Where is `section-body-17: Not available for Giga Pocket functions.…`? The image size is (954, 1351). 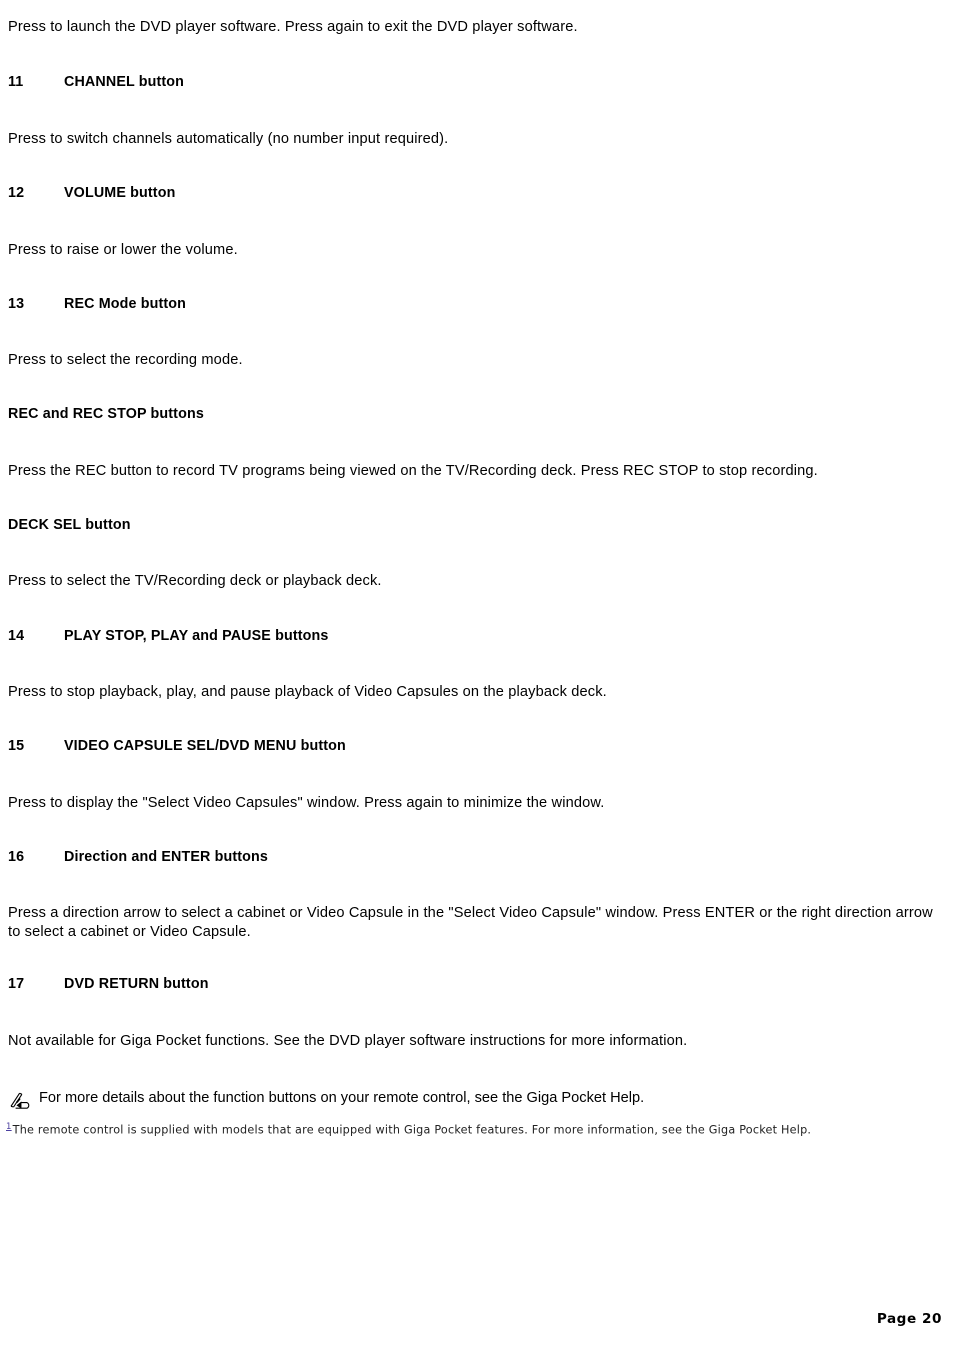
section-body-17: Not available for Giga Pocket functions.… is located at coordinates (348, 1041).